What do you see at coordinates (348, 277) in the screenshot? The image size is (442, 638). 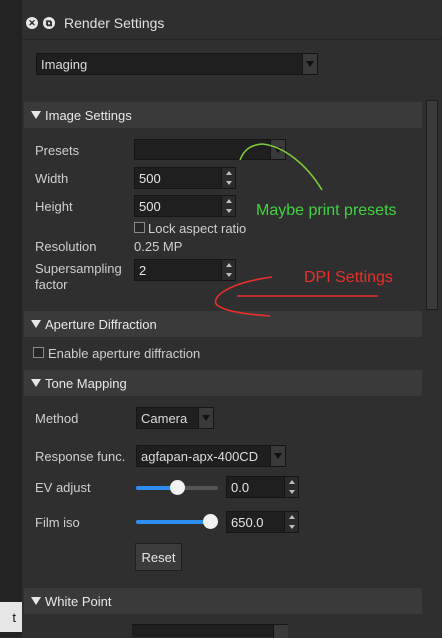 I see `dpi-annotation-note: DPI Settings` at bounding box center [348, 277].